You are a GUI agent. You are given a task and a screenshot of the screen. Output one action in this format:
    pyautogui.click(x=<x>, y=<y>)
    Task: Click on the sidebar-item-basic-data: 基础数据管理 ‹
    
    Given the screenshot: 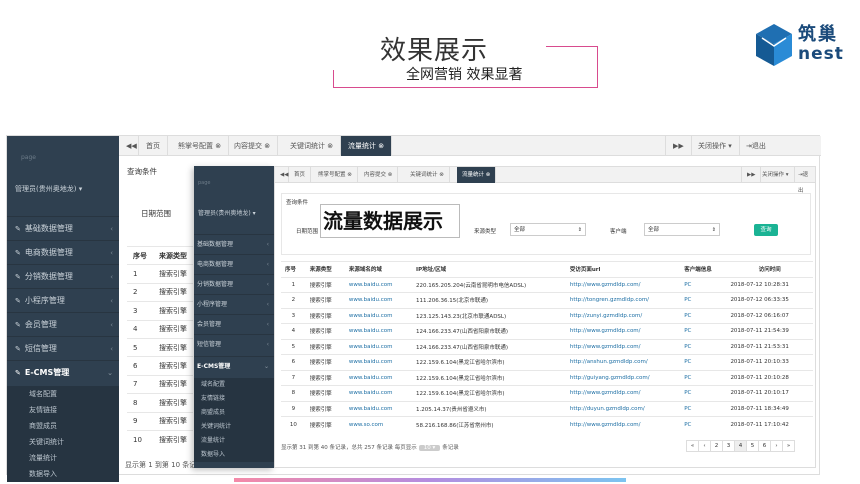 What is the action you would take?
    pyautogui.click(x=234, y=244)
    